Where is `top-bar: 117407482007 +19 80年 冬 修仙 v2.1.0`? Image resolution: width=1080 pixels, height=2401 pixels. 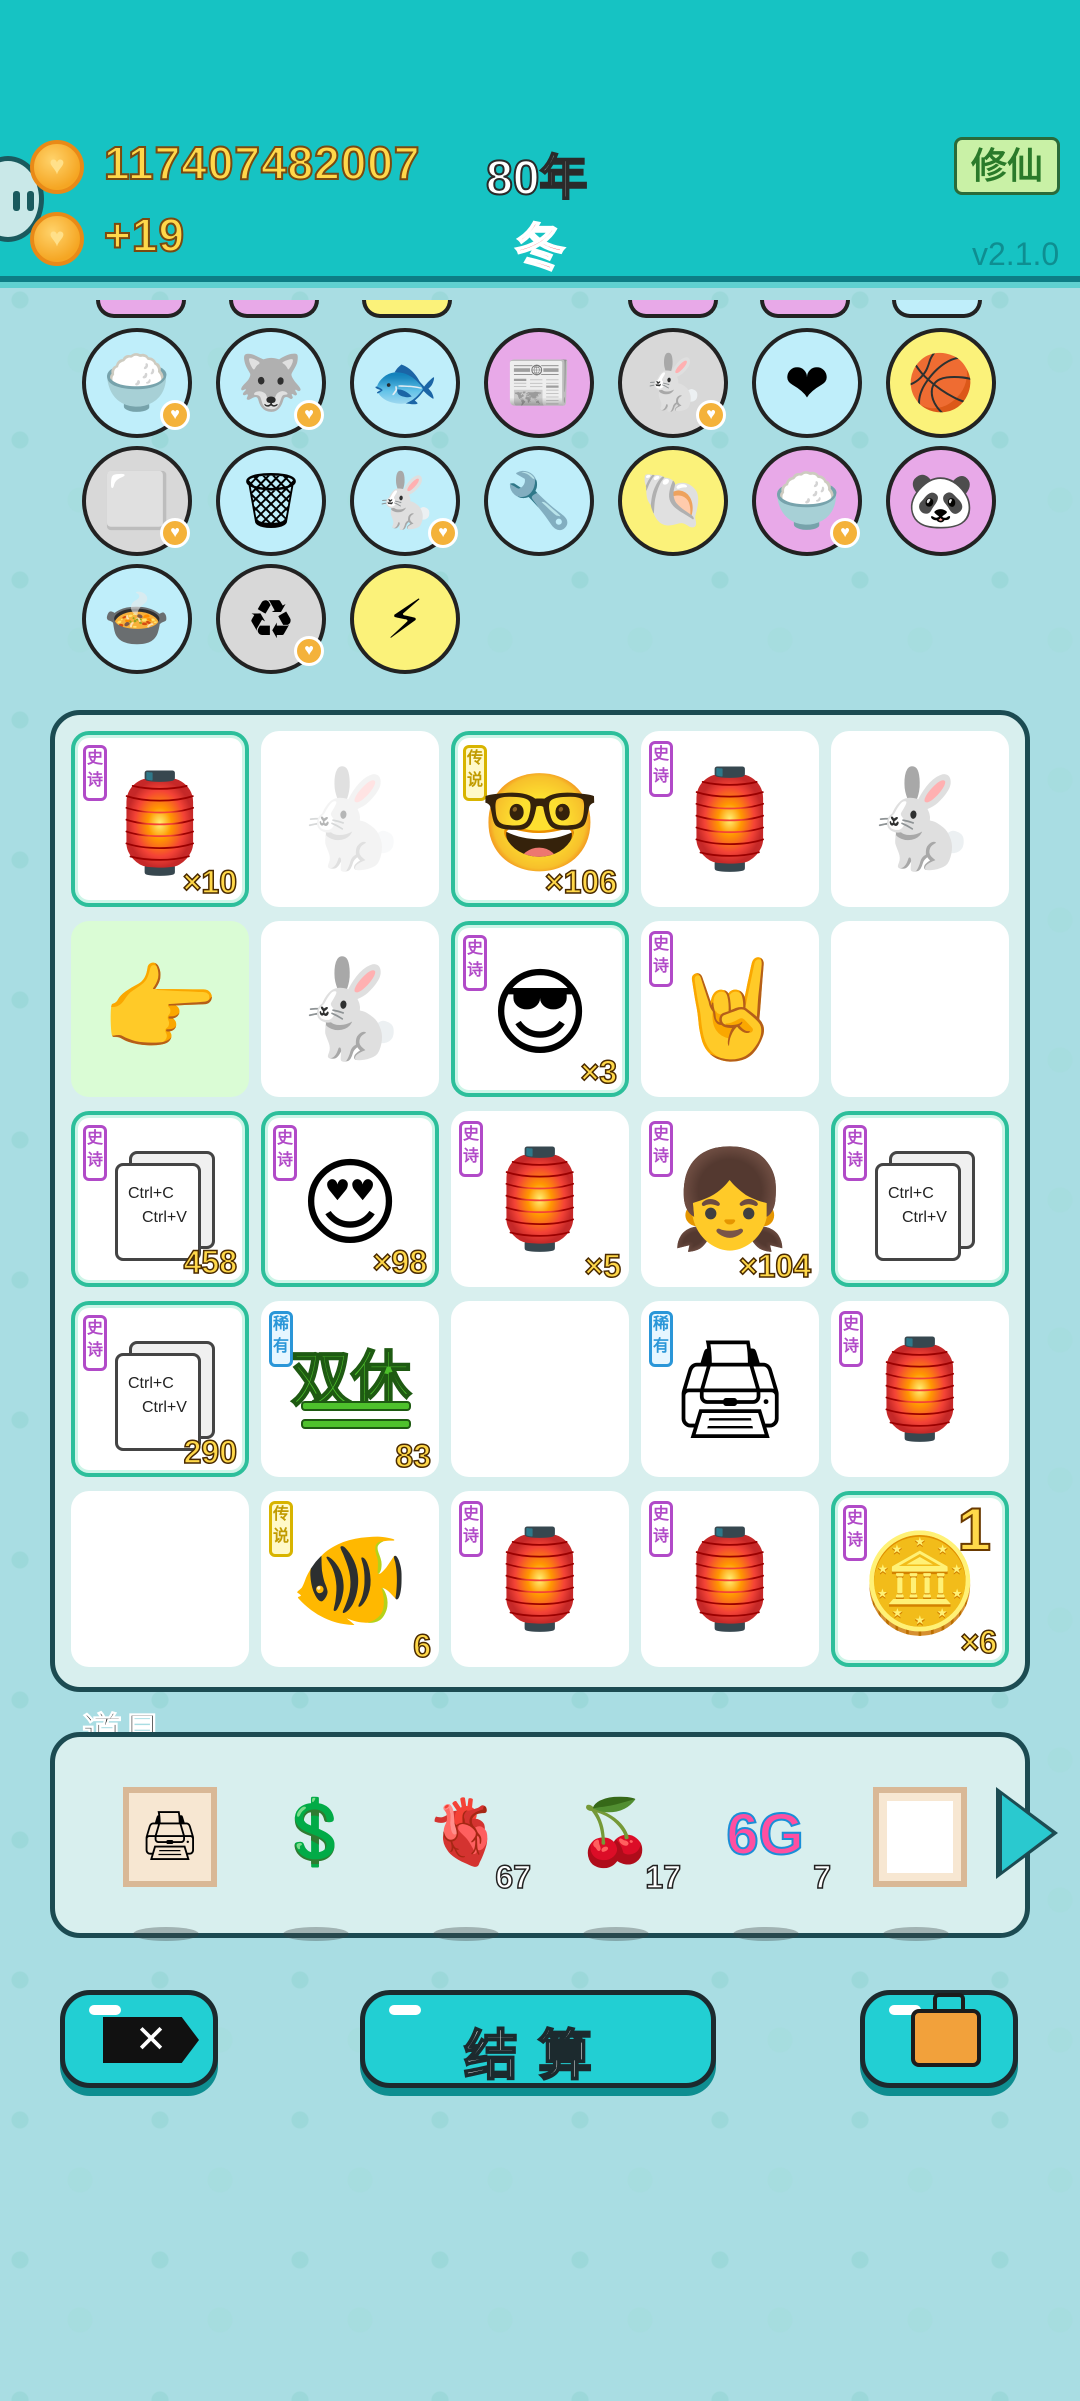
top-bar: 117407482007 +19 80年 冬 修仙 v2.1.0 is located at coordinates (540, 144).